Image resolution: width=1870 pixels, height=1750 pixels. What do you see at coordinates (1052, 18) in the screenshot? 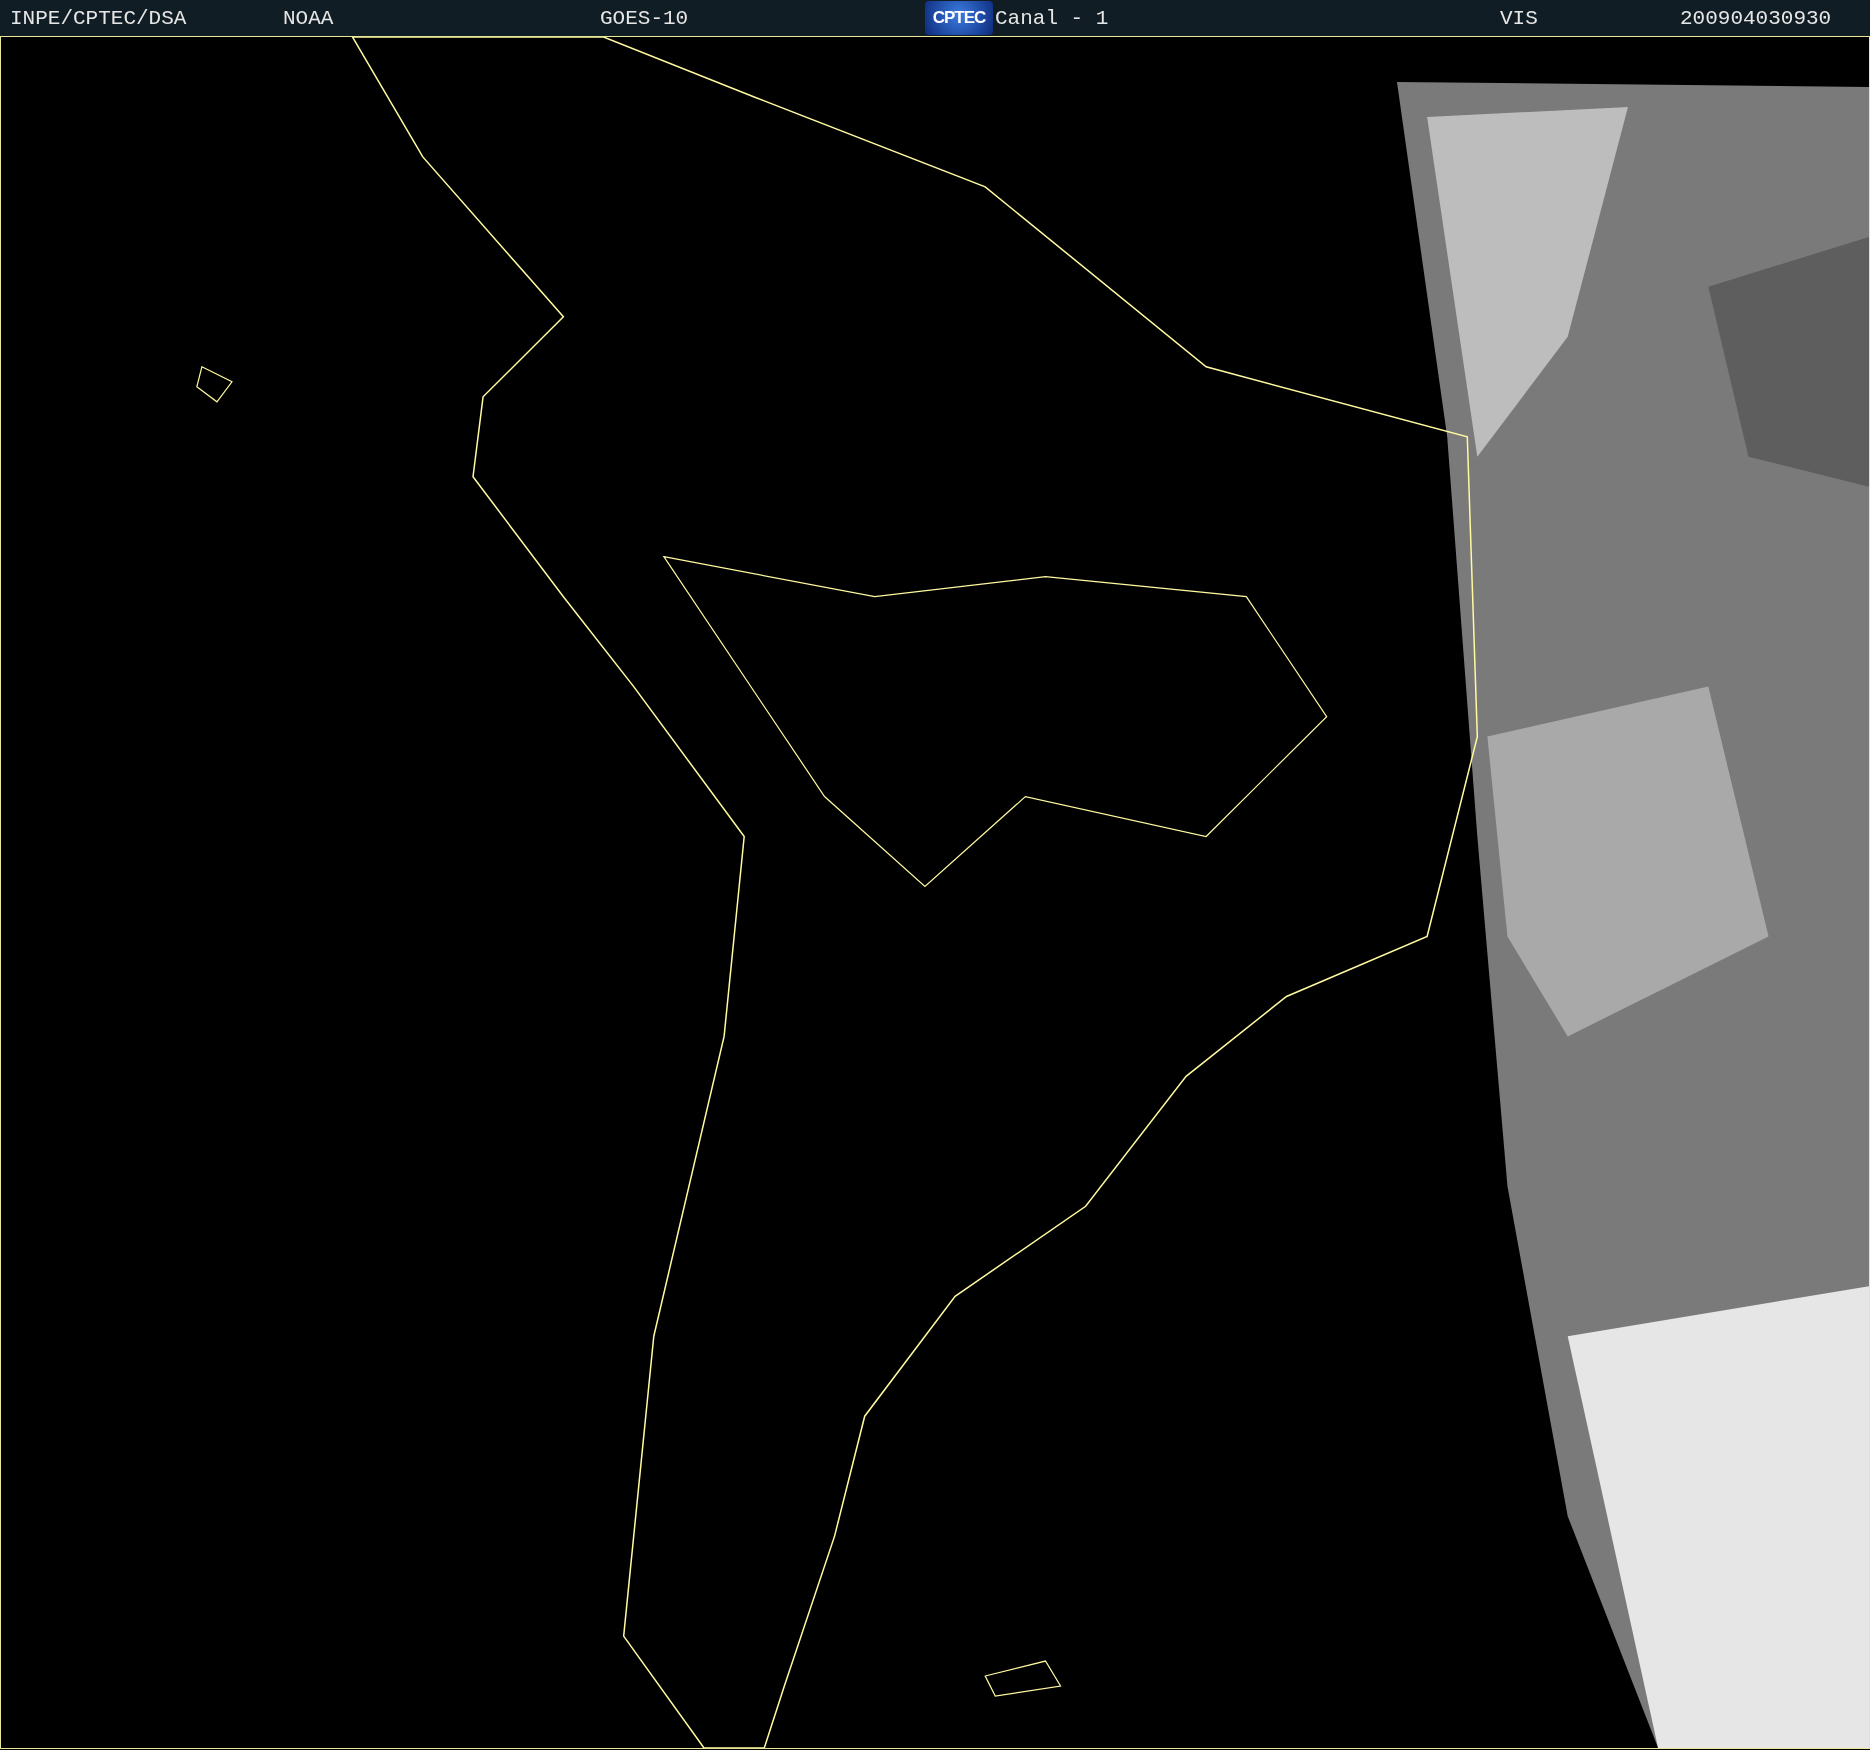
I see `header-label: Canal - 1` at bounding box center [1052, 18].